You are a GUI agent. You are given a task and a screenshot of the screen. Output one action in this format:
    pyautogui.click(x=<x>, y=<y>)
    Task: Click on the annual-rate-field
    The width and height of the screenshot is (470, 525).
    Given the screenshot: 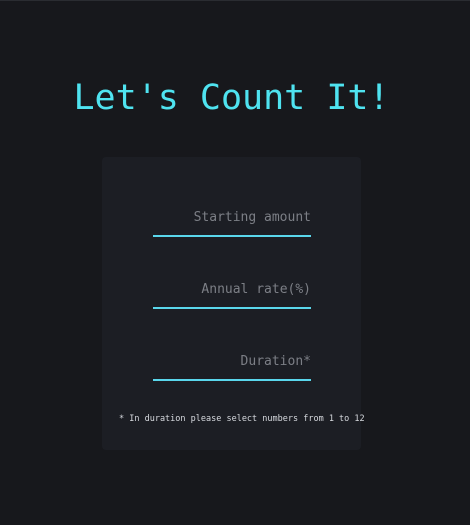 What is the action you would take?
    pyautogui.click(x=232, y=294)
    